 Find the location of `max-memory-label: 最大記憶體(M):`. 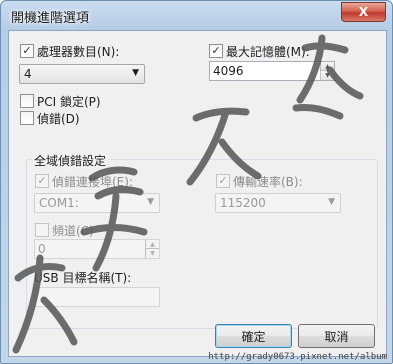

max-memory-label: 最大記憶體(M): is located at coordinates (268, 52).